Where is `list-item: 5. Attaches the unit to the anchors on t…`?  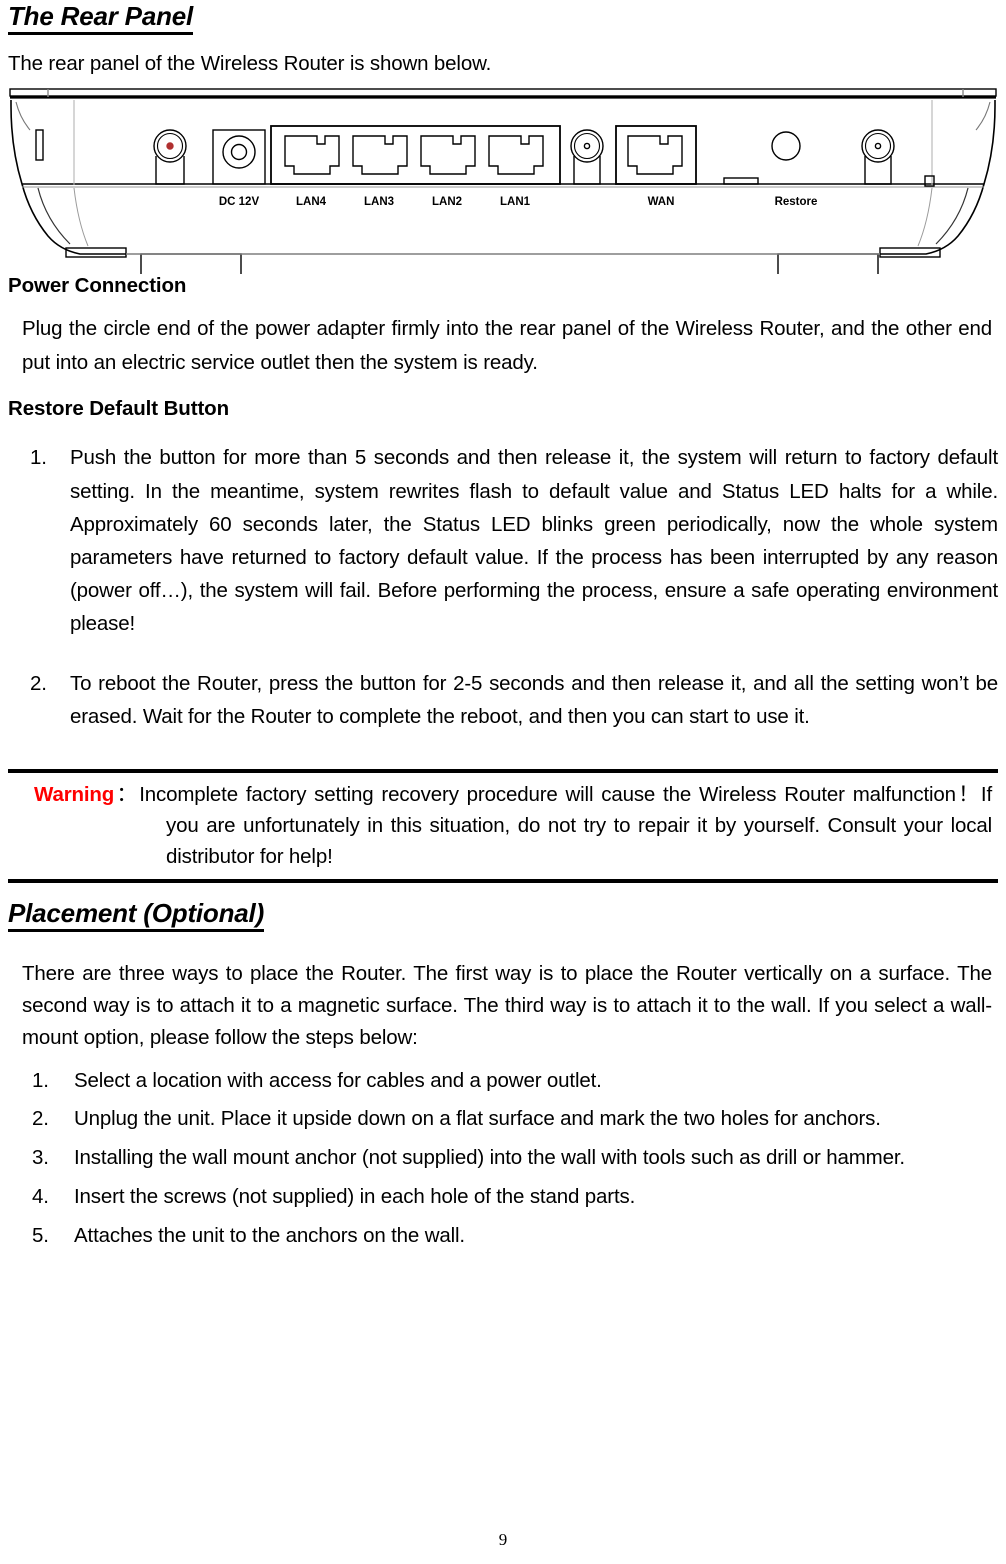 list-item: 5. Attaches the unit to the anchors on t… is located at coordinates (503, 1236).